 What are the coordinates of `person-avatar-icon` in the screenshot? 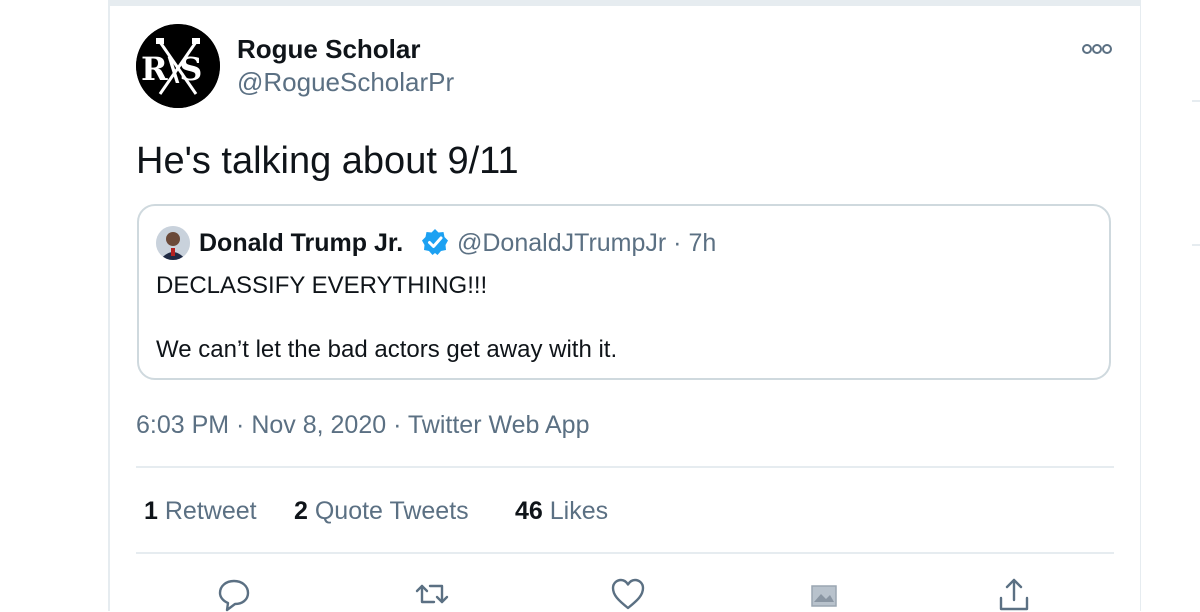 It's located at (173, 243).